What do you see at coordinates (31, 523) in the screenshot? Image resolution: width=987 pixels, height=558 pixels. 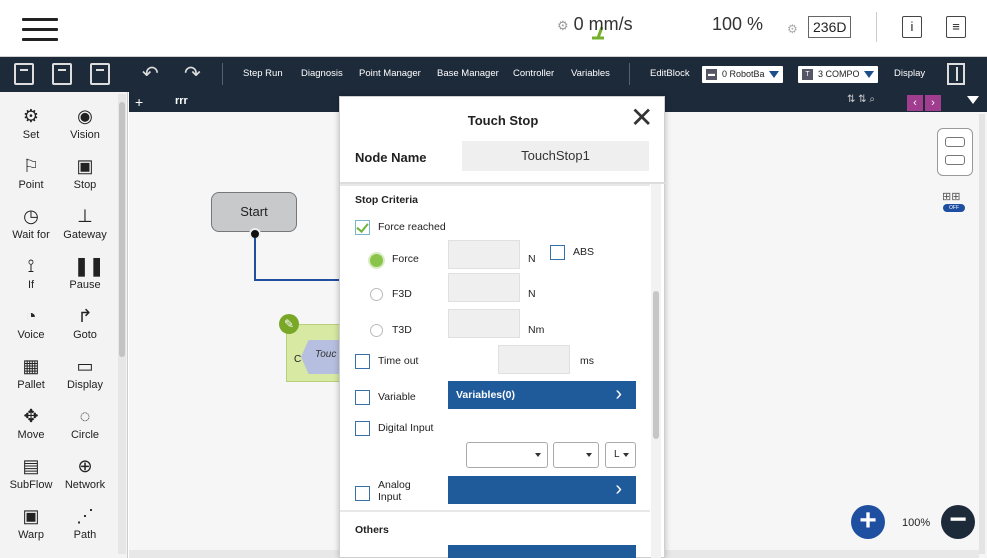 I see `palette-warp: ▣ Warp` at bounding box center [31, 523].